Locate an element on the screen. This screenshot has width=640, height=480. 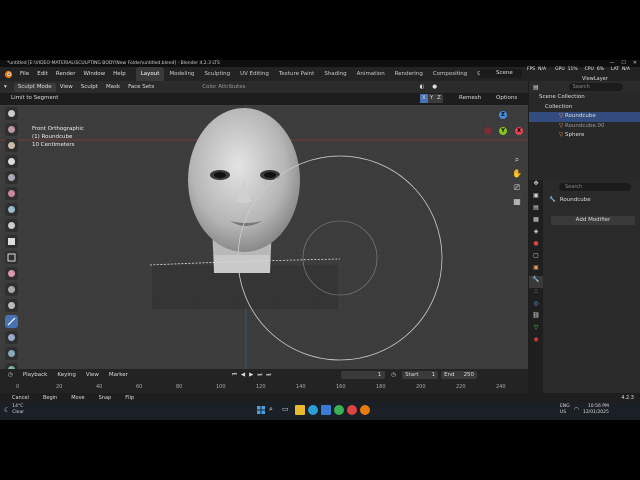
preview-range-icon: ◷ is located at coordinates (393, 375).